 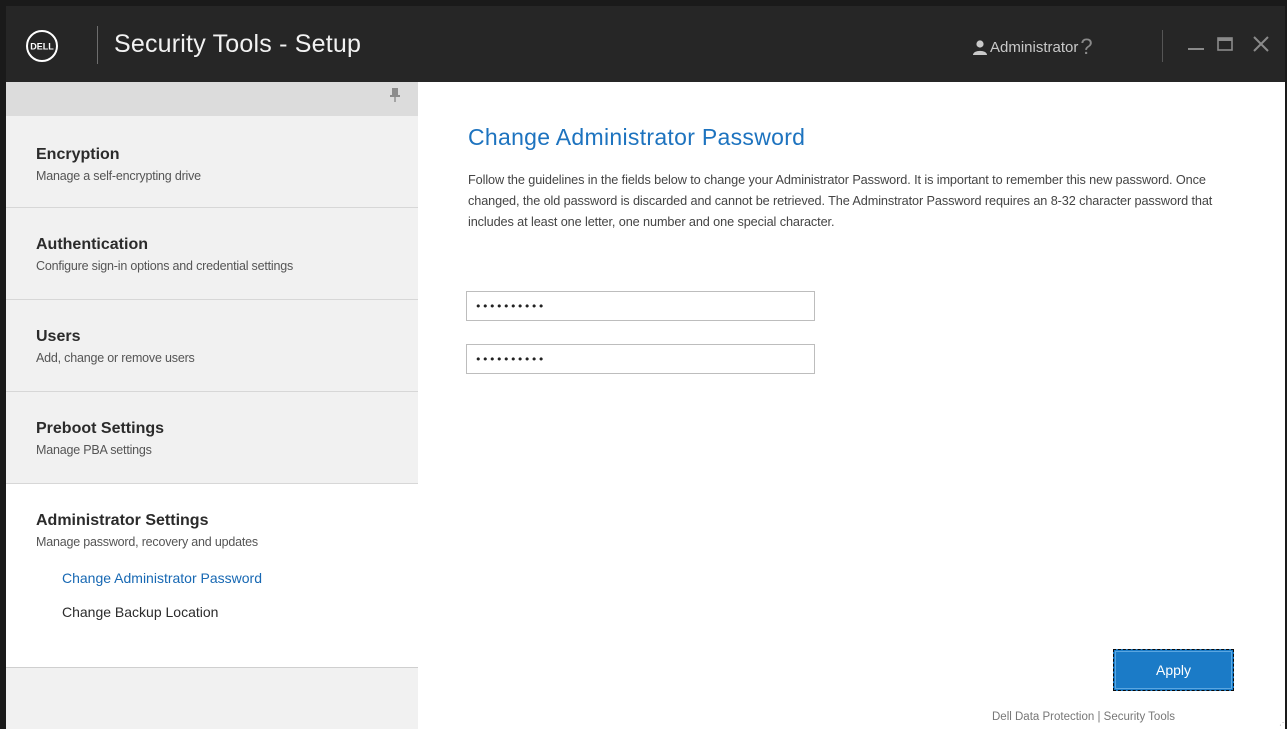 What do you see at coordinates (640, 359) in the screenshot?
I see `confirm-password-field` at bounding box center [640, 359].